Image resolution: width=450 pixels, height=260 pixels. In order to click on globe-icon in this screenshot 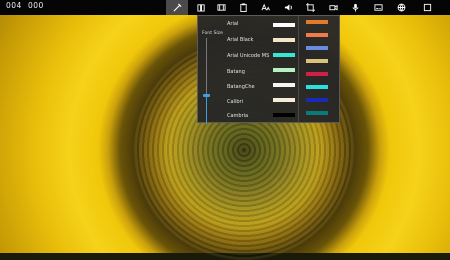, I will do `click(401, 7)`.